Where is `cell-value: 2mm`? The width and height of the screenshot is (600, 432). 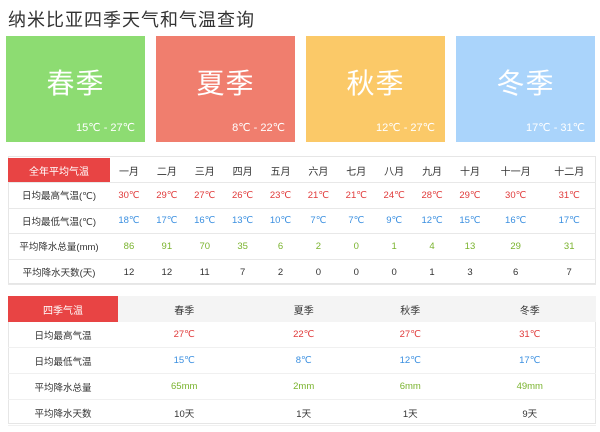 cell-value: 2mm is located at coordinates (303, 386).